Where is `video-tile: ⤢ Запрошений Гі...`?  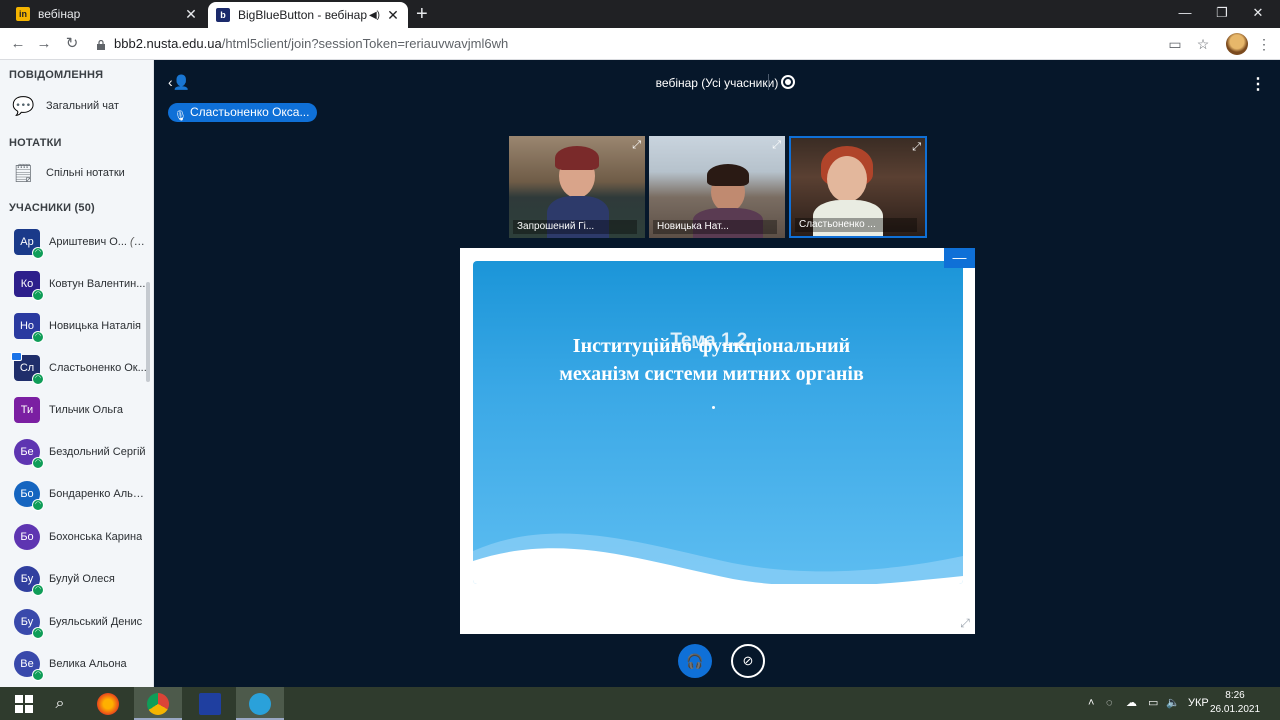 video-tile: ⤢ Запрошений Гі... is located at coordinates (577, 187).